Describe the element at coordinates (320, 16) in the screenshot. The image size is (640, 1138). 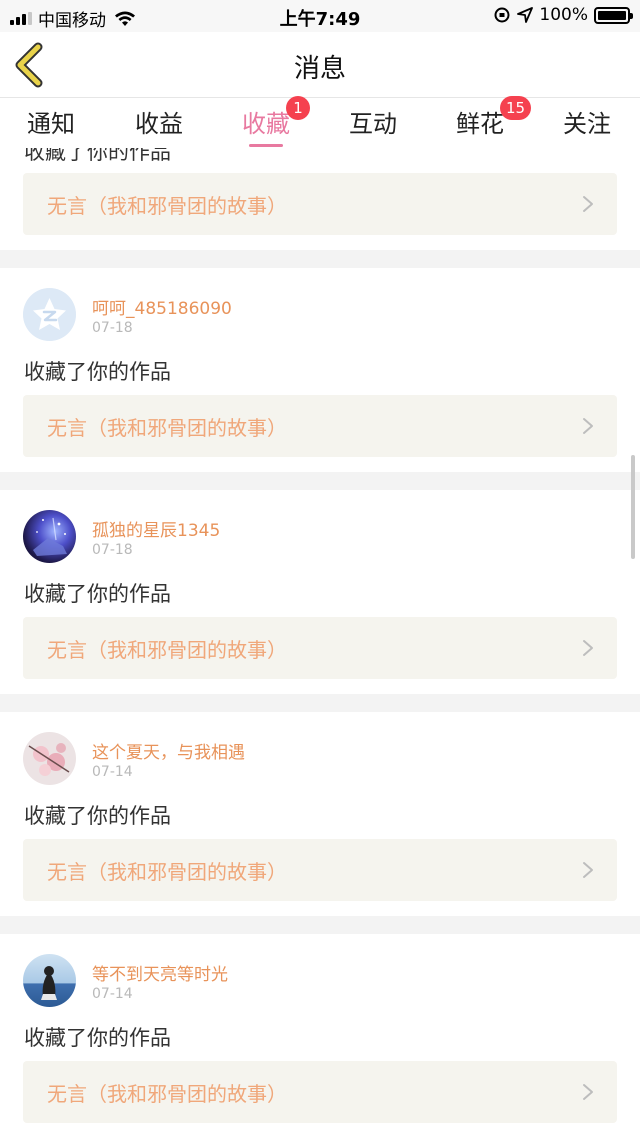
I see `status-bar: 中国移动 上午7:49 100%` at that location.